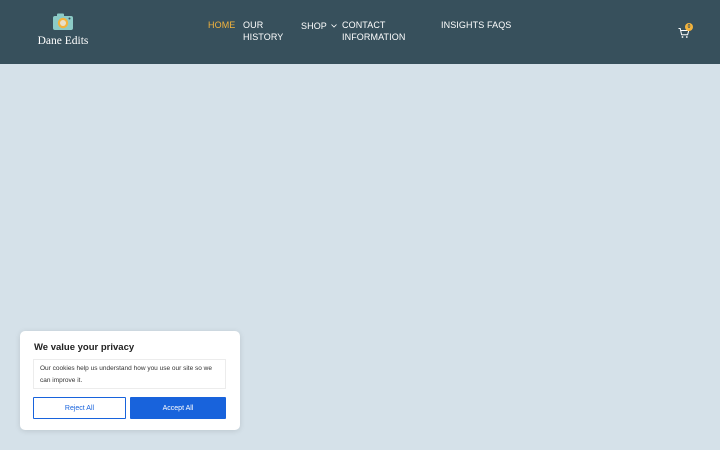 The height and width of the screenshot is (450, 720). I want to click on nav-shop-label: SHOP, so click(314, 26).